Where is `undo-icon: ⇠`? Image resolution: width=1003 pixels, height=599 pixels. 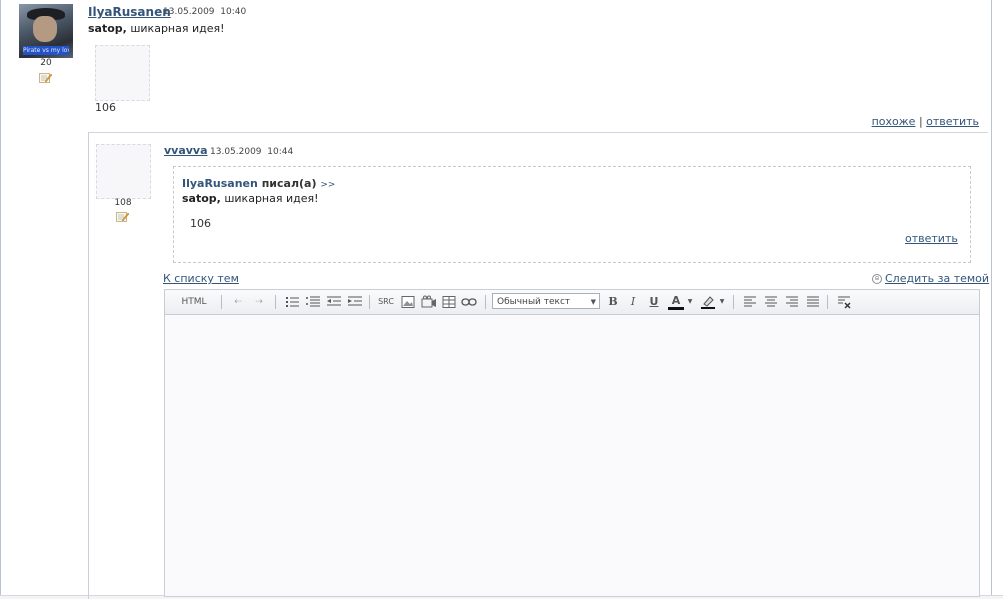
undo-icon: ⇠ is located at coordinates (238, 302).